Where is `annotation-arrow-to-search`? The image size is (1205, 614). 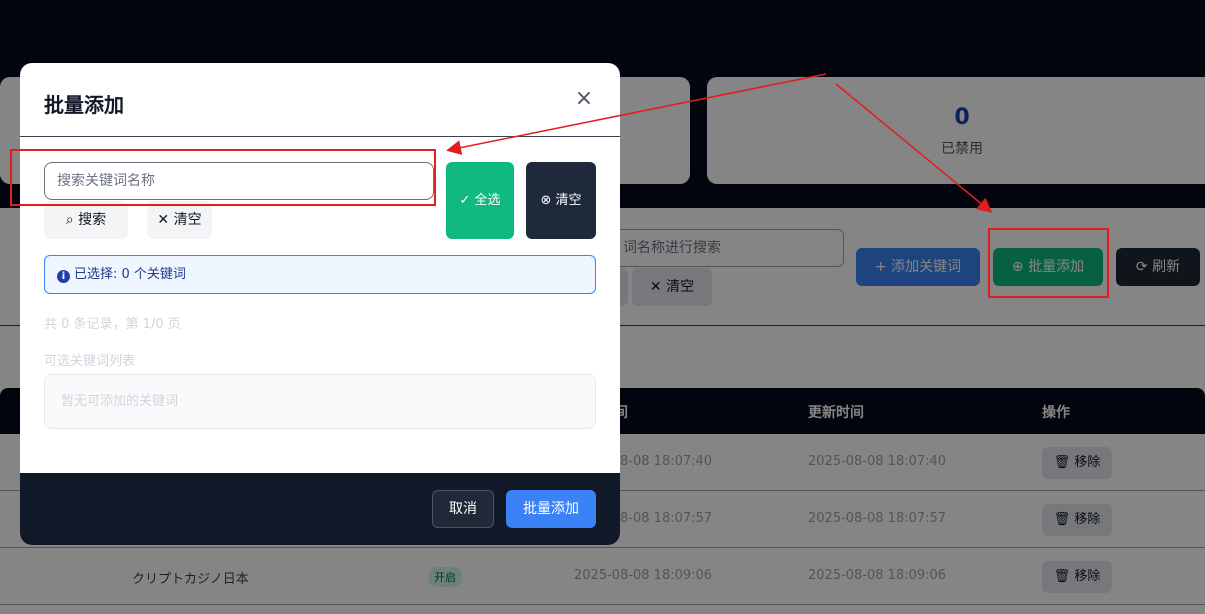 annotation-arrow-to-search is located at coordinates (636, 114).